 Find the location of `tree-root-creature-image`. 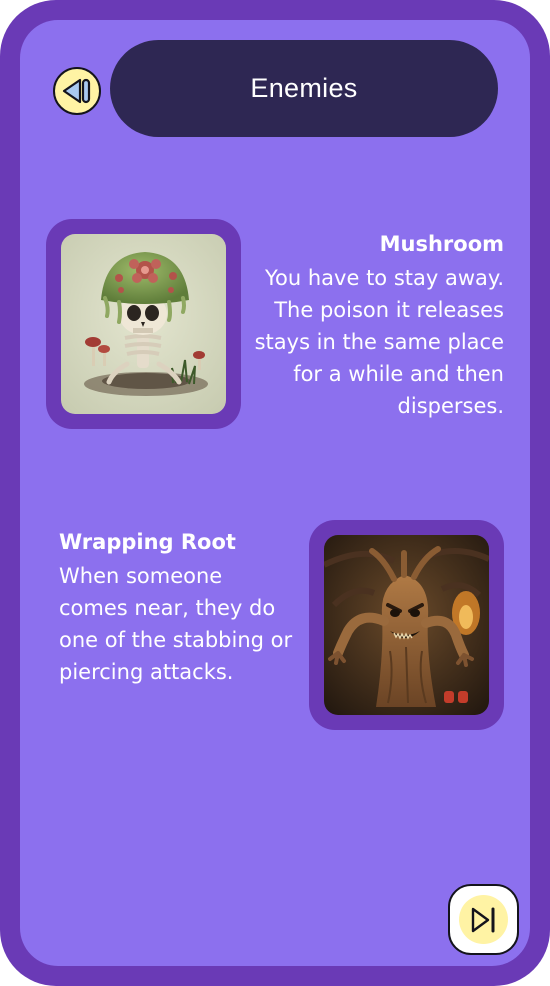

tree-root-creature-image is located at coordinates (406, 625).